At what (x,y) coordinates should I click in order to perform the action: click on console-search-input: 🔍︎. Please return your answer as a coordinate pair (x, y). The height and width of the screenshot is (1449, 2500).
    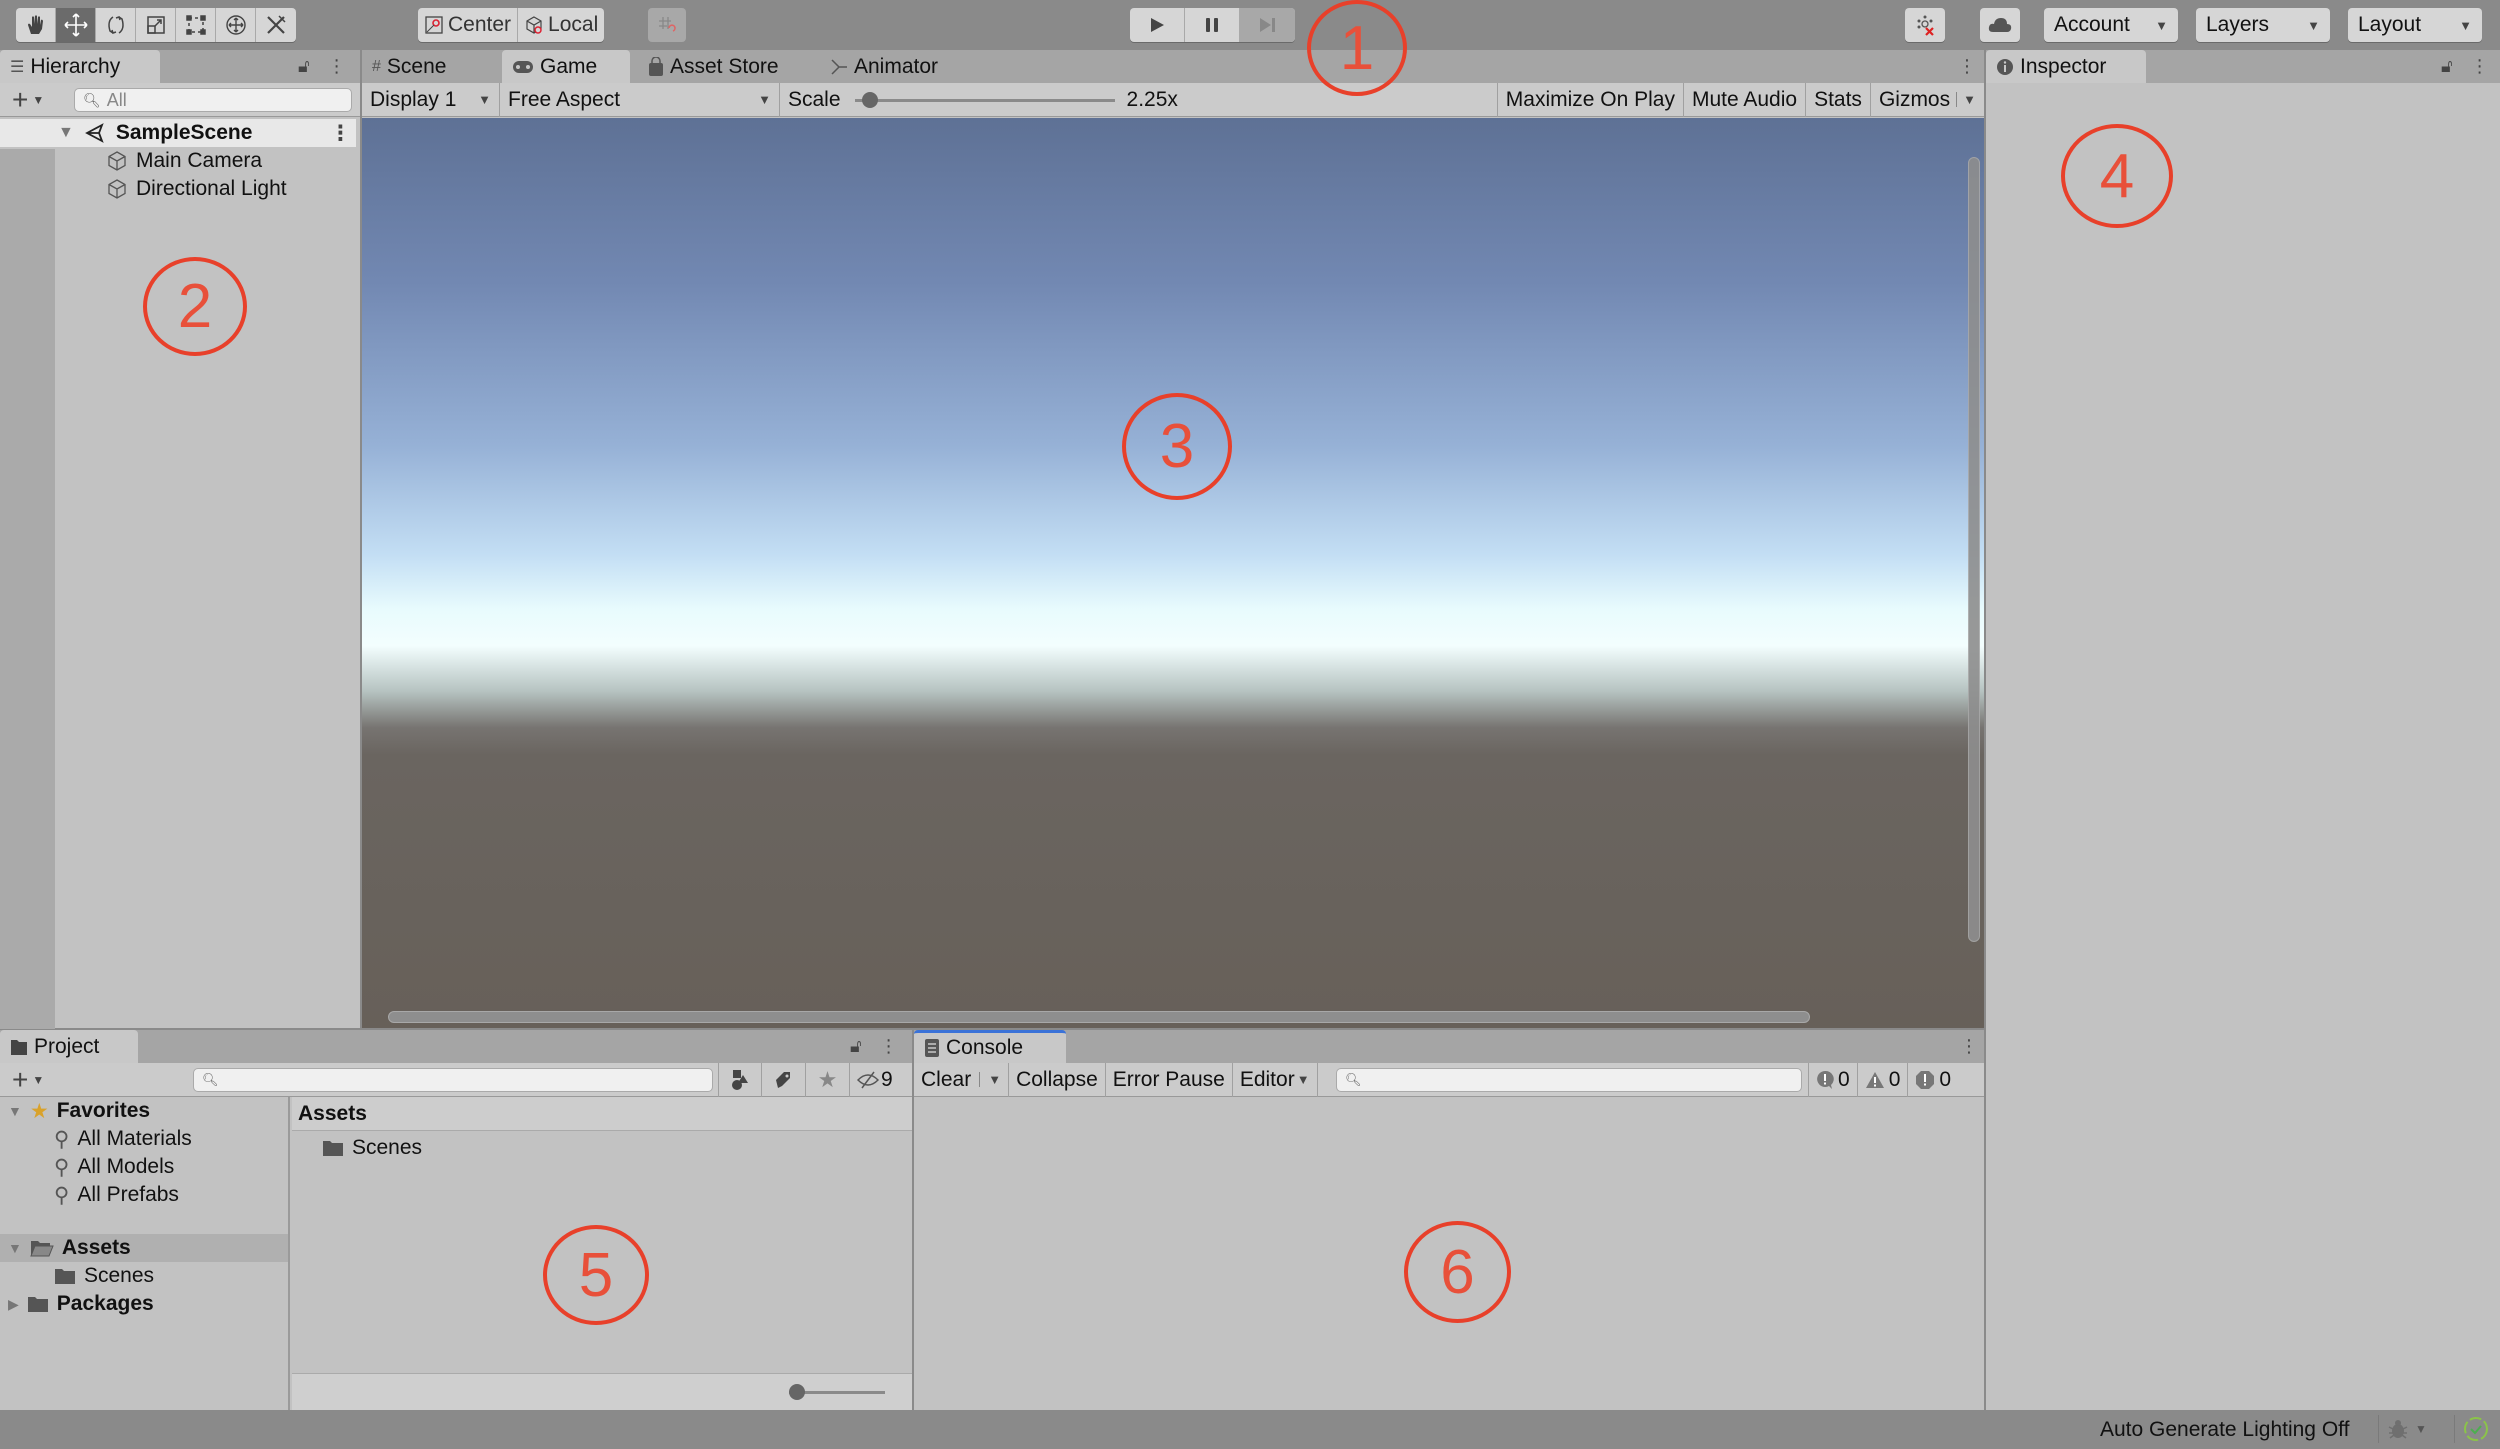
    Looking at the image, I should click on (1569, 1080).